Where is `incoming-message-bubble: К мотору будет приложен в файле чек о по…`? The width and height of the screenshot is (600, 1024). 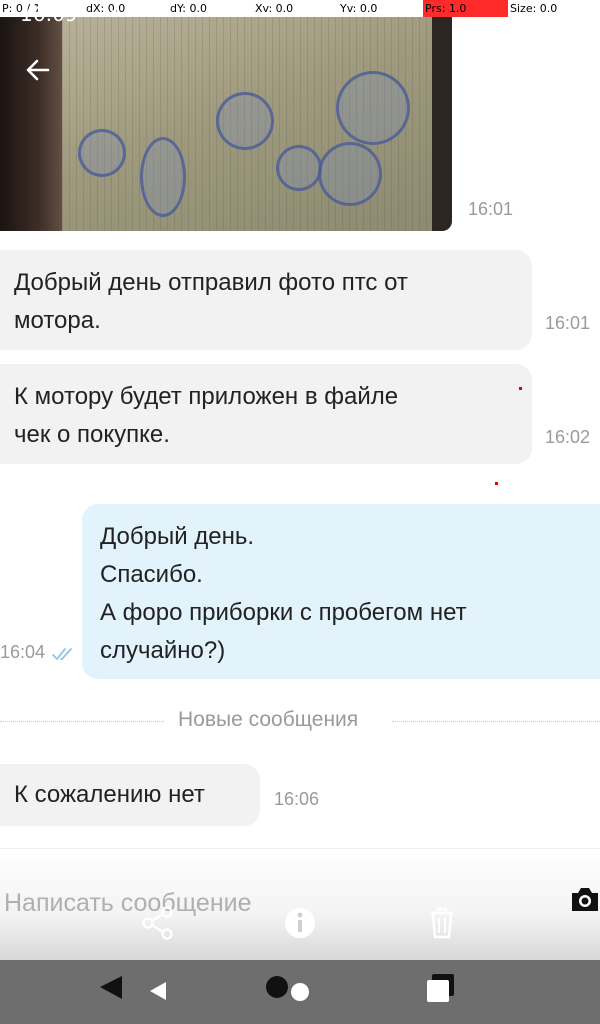 incoming-message-bubble: К мотору будет приложен в файле чек о по… is located at coordinates (266, 414).